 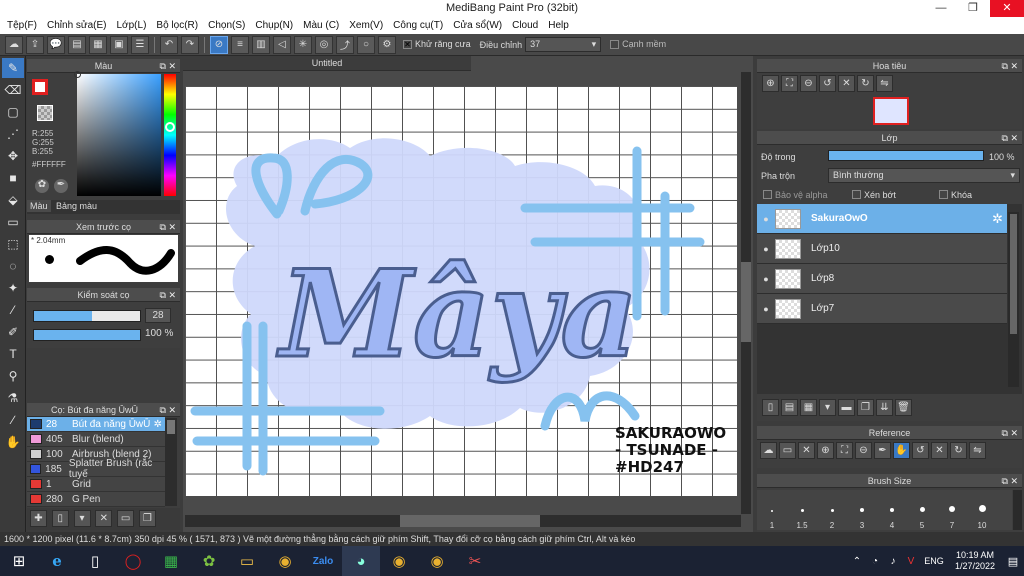 I want to click on canvas-horizontal-scrollbar, so click(x=463, y=521).